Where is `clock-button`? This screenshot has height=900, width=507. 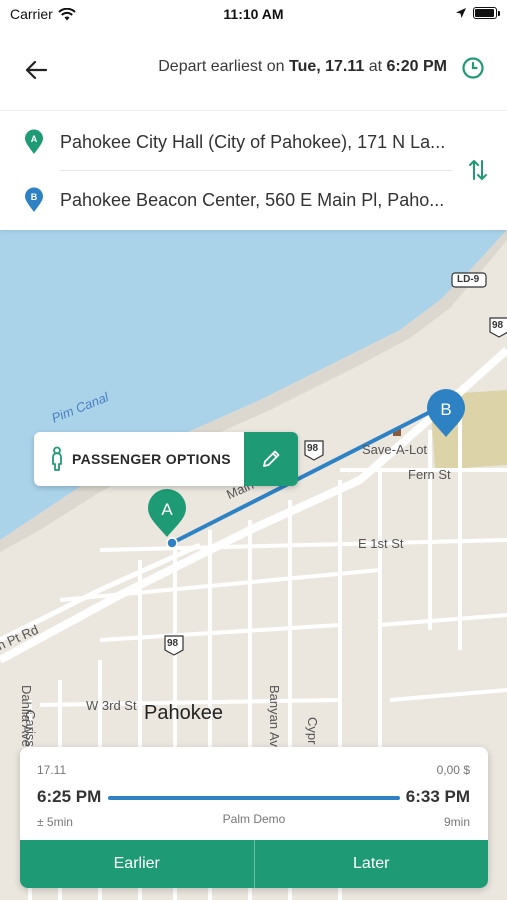
clock-button is located at coordinates (473, 68).